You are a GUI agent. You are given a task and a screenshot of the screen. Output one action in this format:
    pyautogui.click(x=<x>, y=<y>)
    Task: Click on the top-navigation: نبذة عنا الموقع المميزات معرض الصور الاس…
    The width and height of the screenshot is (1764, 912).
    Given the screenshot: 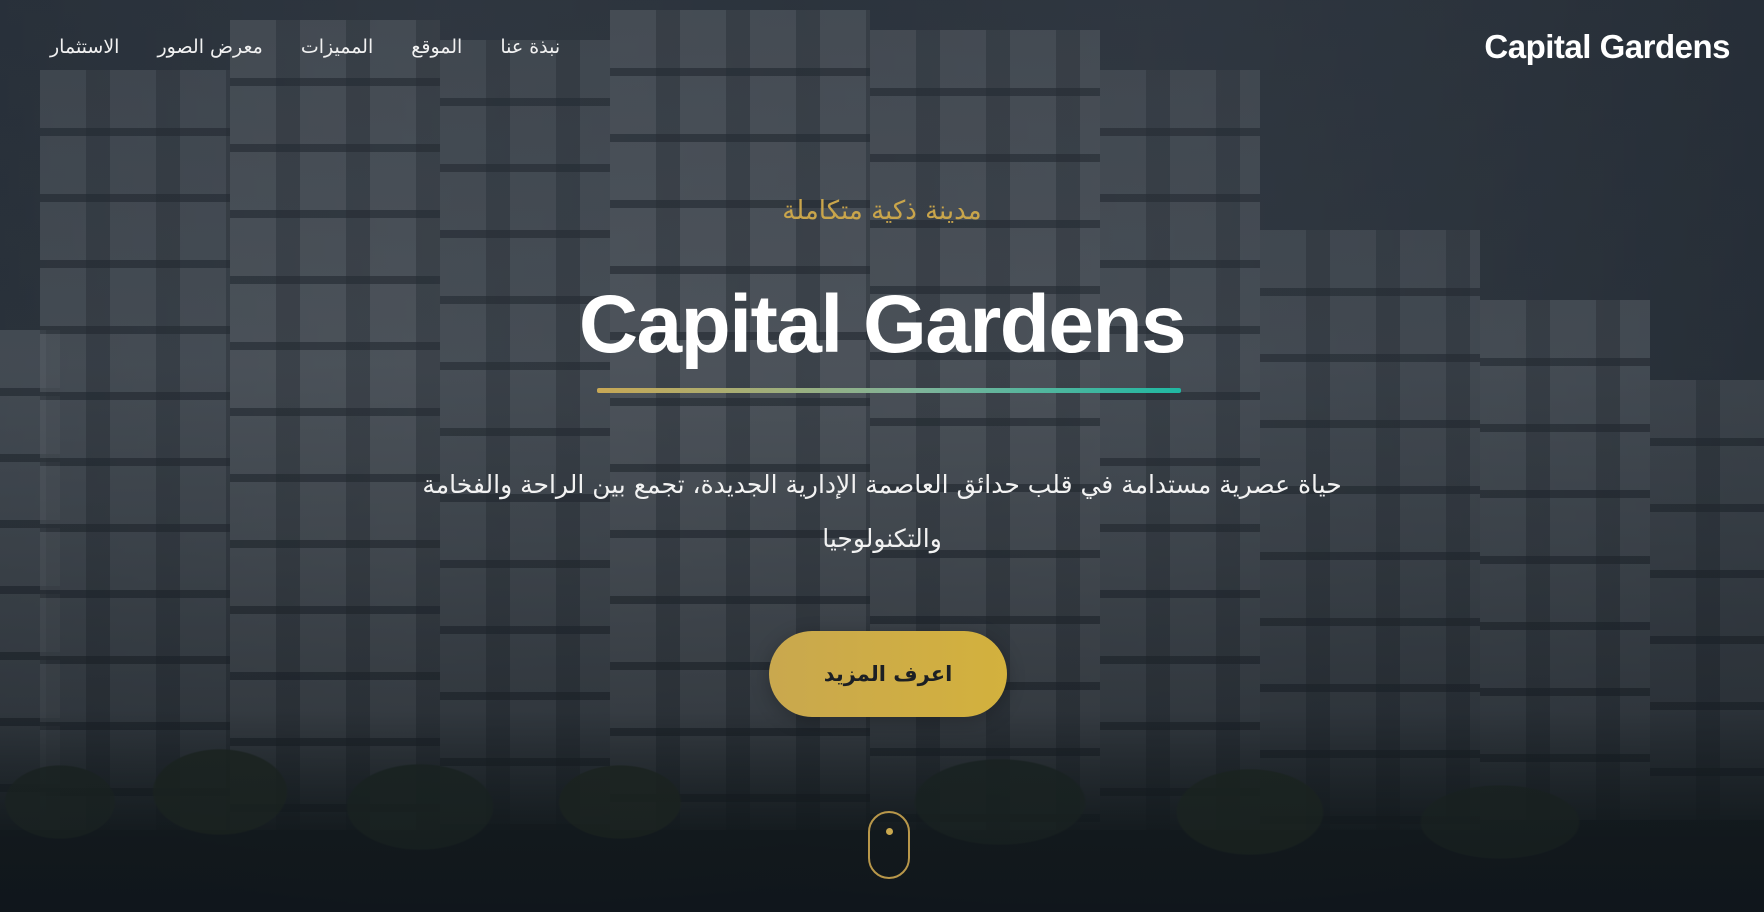 What is the action you would take?
    pyautogui.click(x=882, y=47)
    